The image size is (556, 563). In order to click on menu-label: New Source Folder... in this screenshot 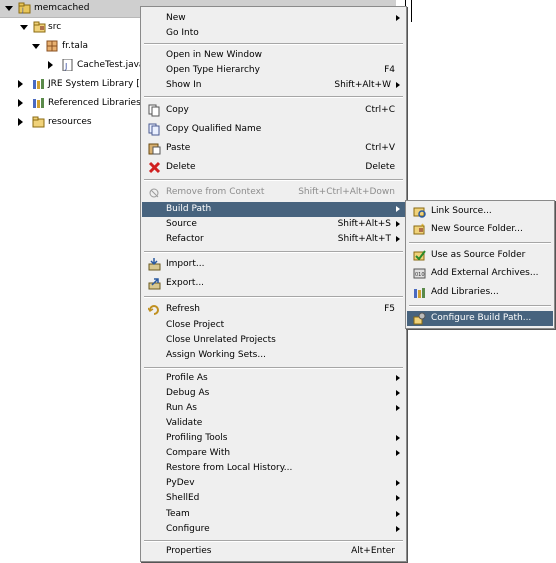, I will do `click(477, 229)`.